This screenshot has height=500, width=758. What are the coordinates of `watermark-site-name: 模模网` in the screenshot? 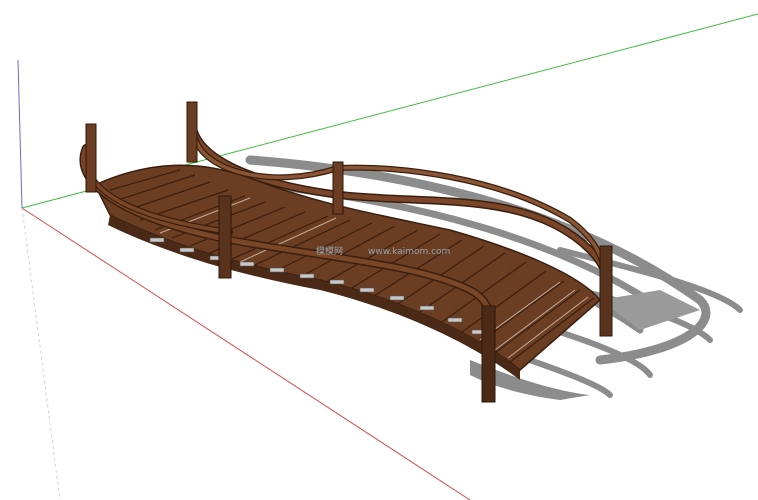 It's located at (329, 251).